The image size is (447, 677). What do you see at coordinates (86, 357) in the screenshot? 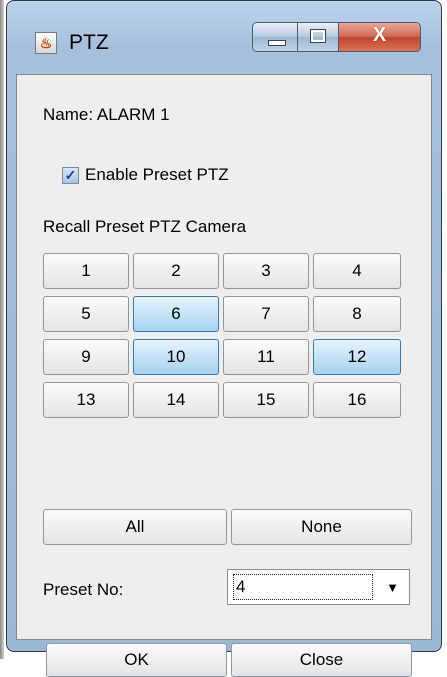
I see `camera-button-9: 9` at bounding box center [86, 357].